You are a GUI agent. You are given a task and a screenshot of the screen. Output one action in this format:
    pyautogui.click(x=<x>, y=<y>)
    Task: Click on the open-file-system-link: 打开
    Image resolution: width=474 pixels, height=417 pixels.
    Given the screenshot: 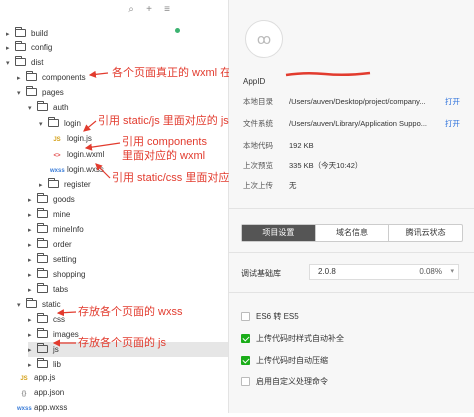 What is the action you would take?
    pyautogui.click(x=452, y=124)
    